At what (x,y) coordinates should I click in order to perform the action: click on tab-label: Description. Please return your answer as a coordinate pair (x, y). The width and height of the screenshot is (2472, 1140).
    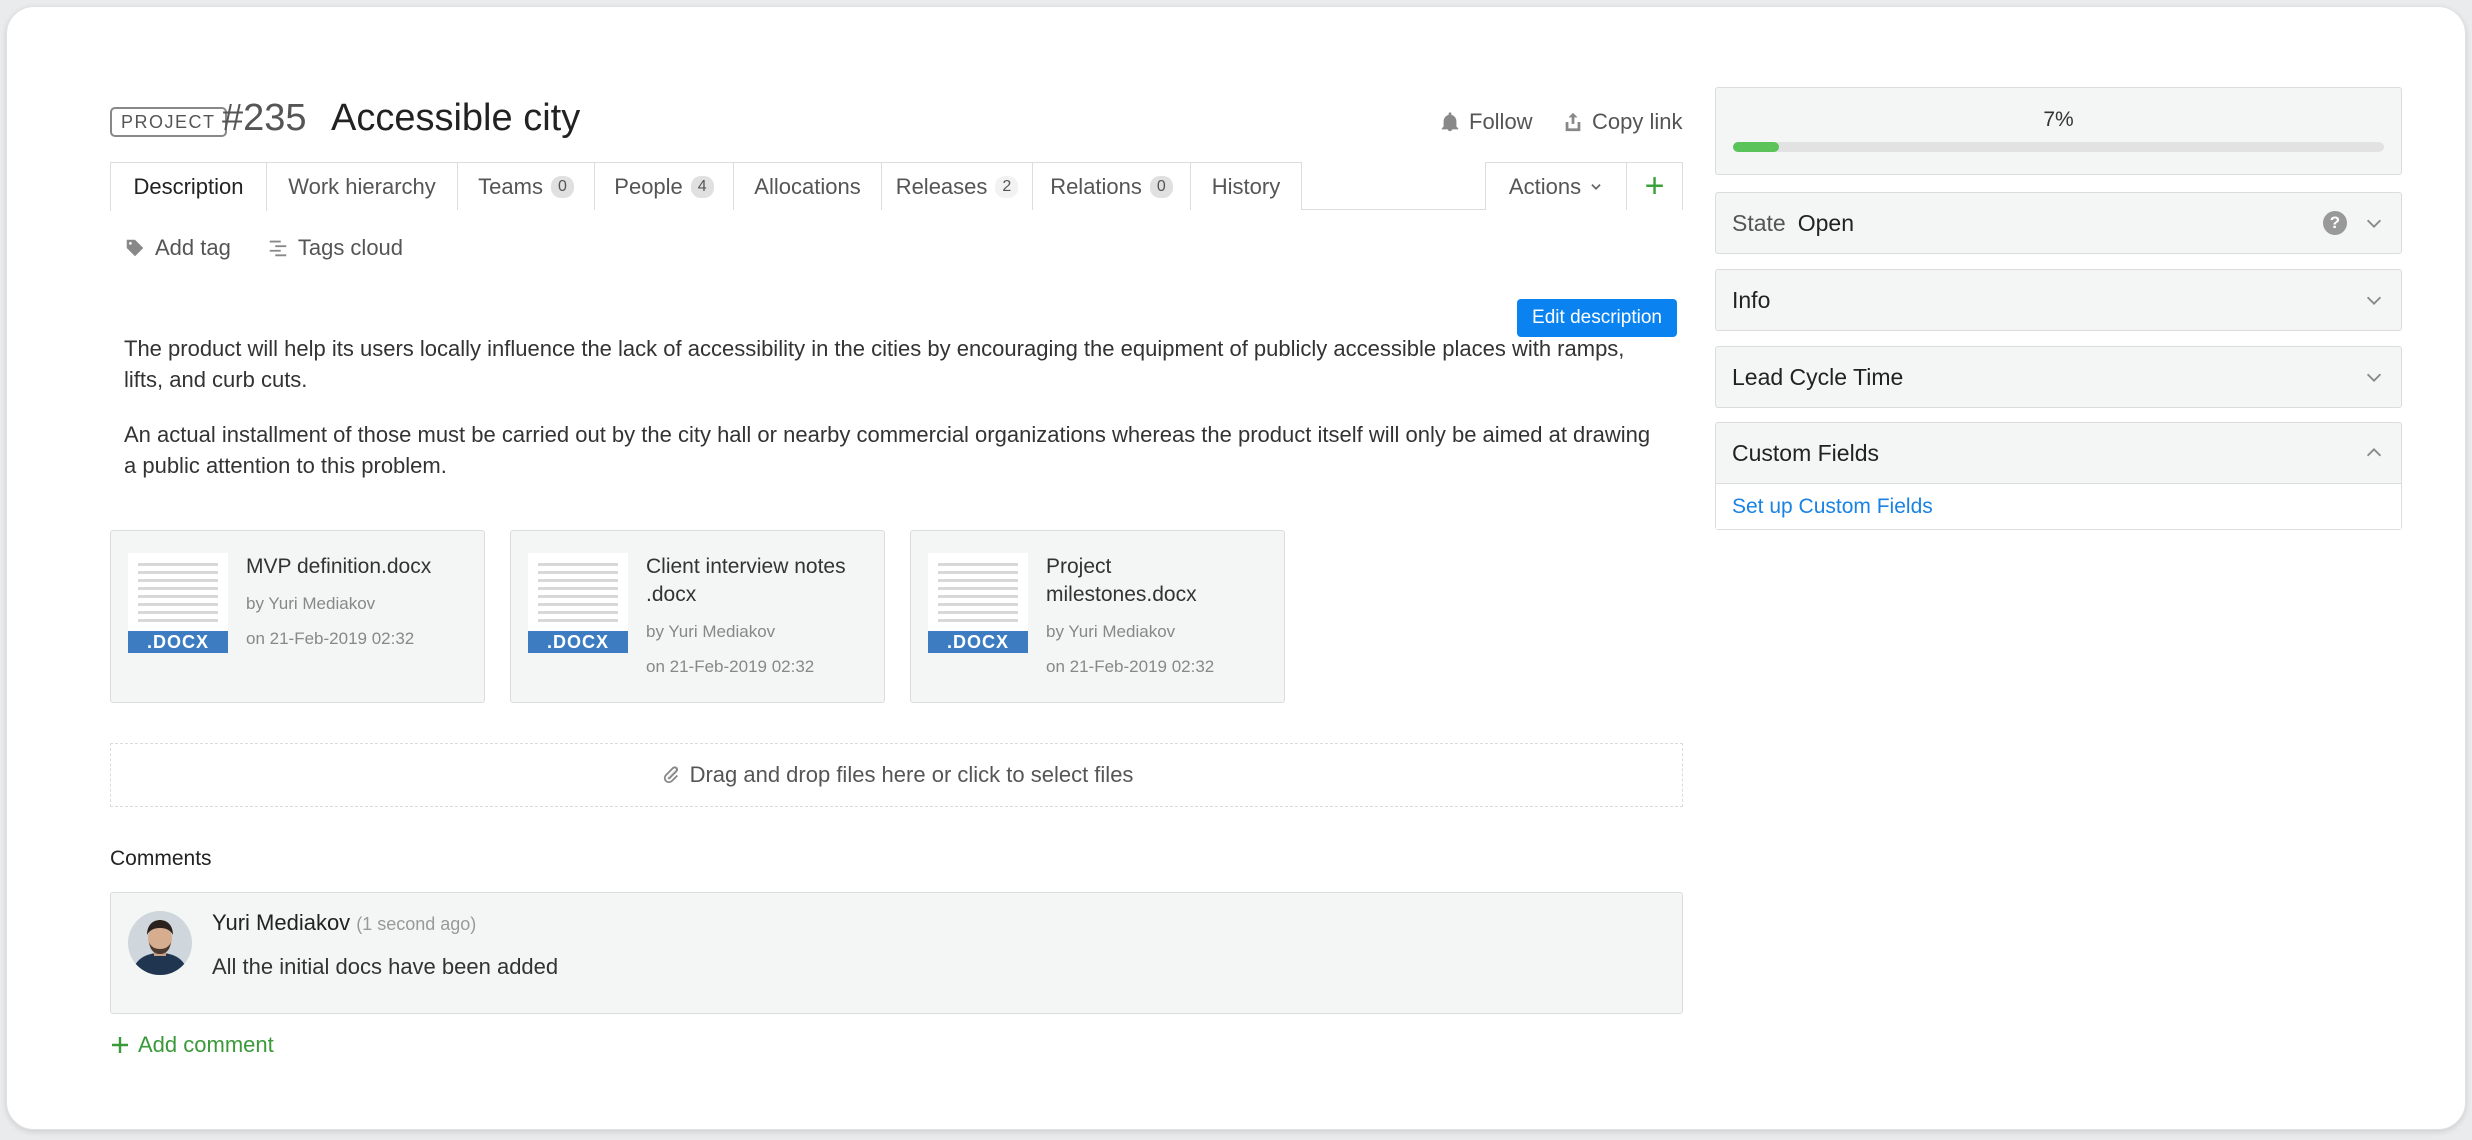
    Looking at the image, I should click on (188, 186).